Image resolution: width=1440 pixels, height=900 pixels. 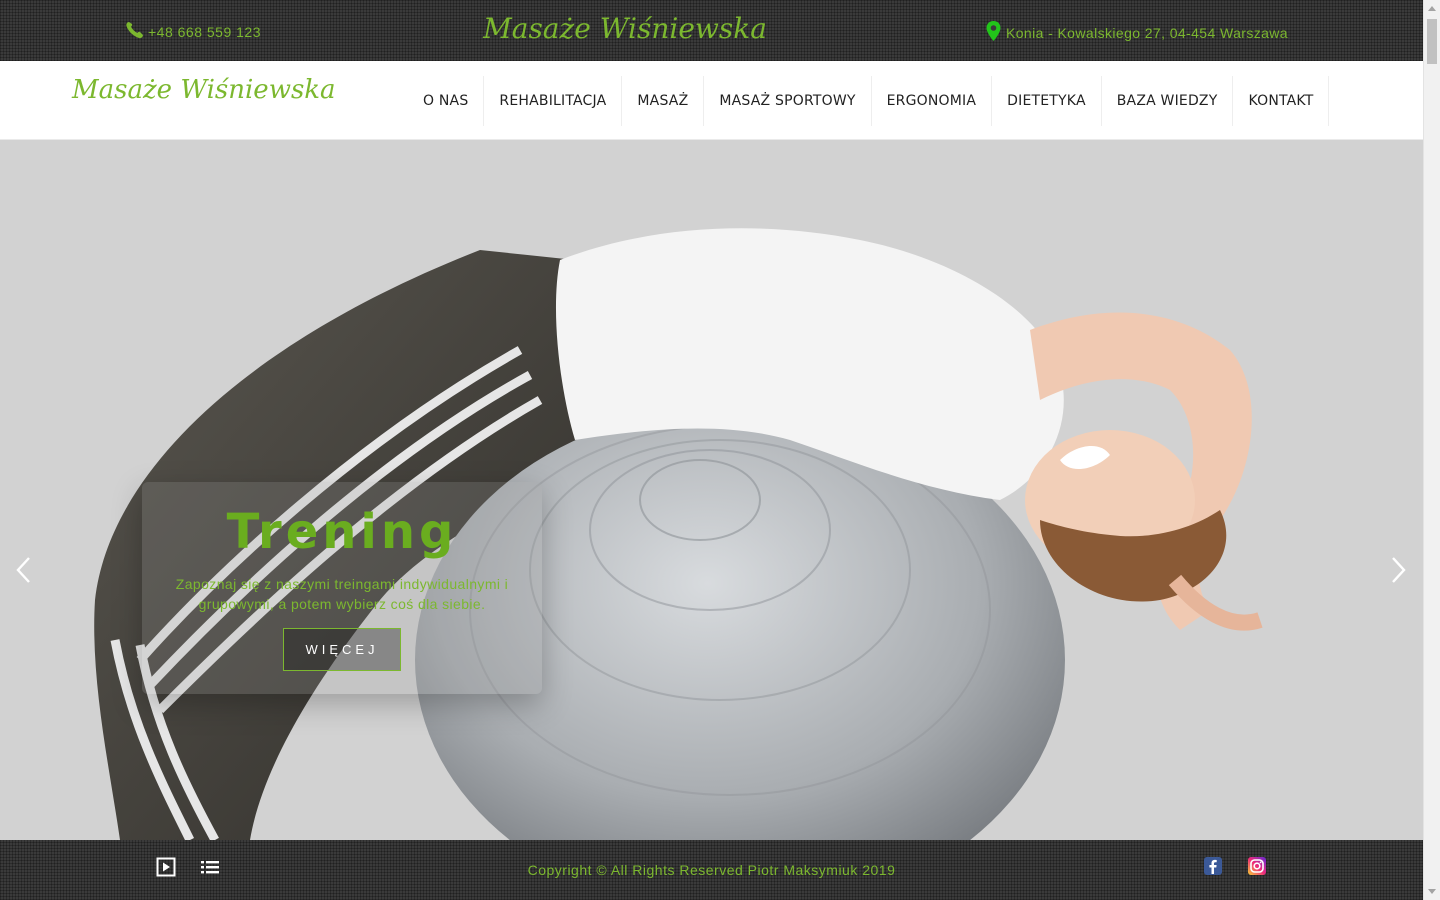 I want to click on caret-up-icon, so click(x=1432, y=8).